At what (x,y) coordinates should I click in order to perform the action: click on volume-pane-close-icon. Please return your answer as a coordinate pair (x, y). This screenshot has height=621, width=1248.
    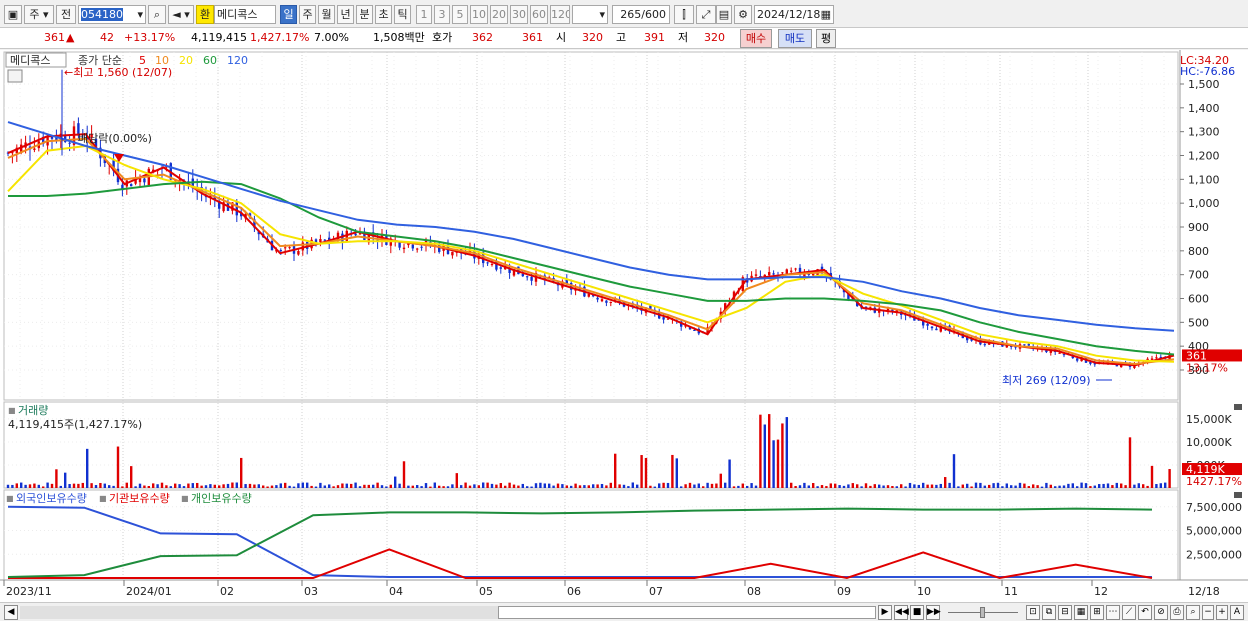
    Looking at the image, I should click on (1238, 407).